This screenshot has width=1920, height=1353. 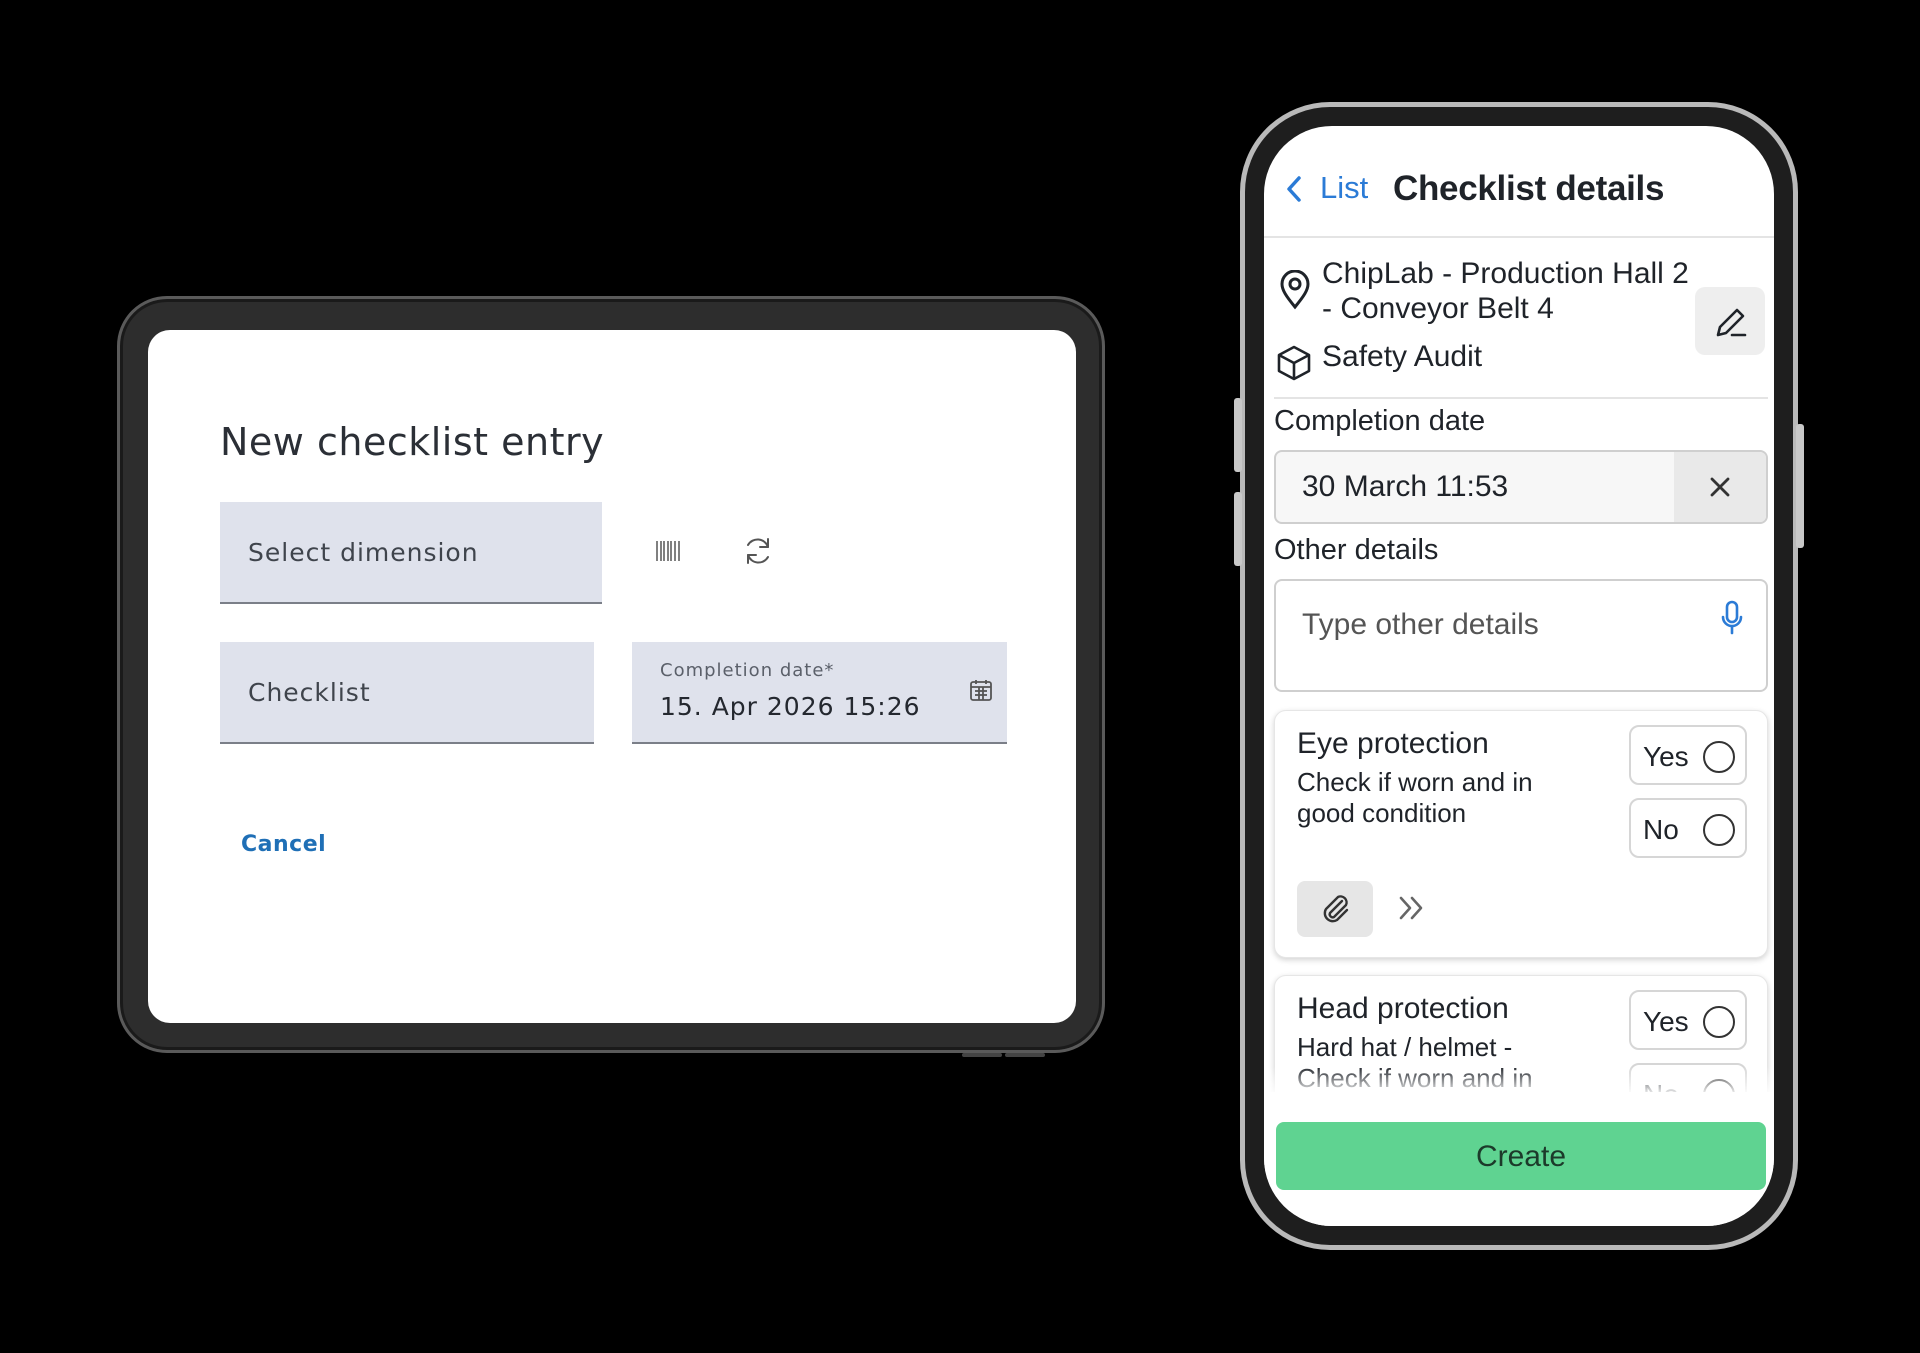 I want to click on completion-date-value: 15. Apr 2026 15:26, so click(x=790, y=706).